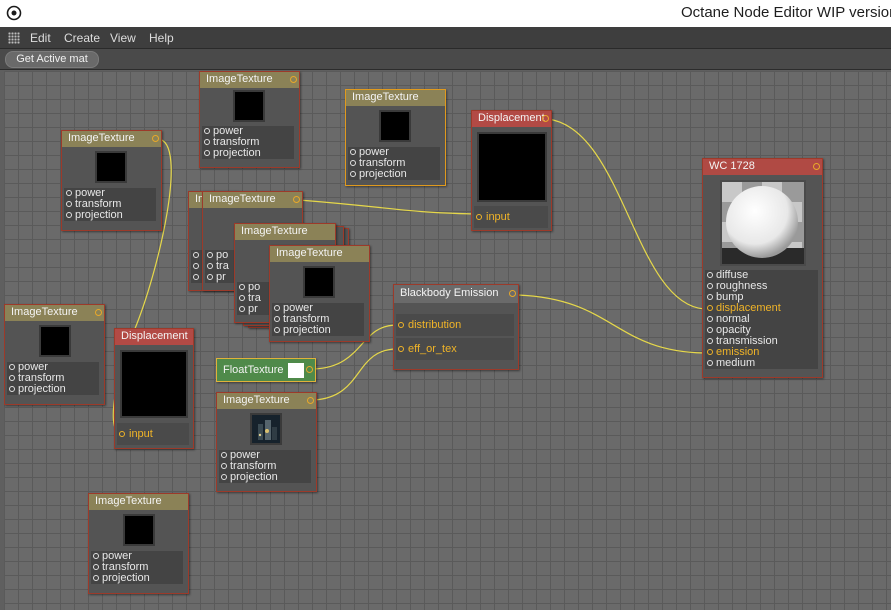 This screenshot has height=610, width=891. What do you see at coordinates (161, 38) in the screenshot?
I see `menu-help: Help` at bounding box center [161, 38].